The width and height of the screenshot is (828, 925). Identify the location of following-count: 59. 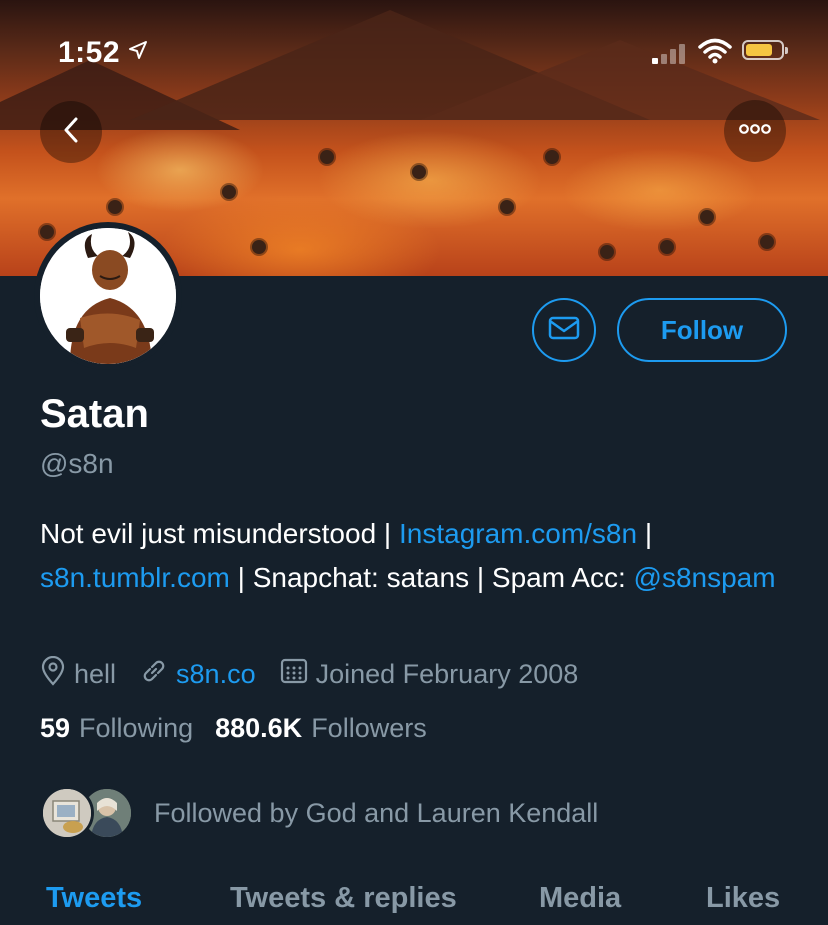
(55, 728).